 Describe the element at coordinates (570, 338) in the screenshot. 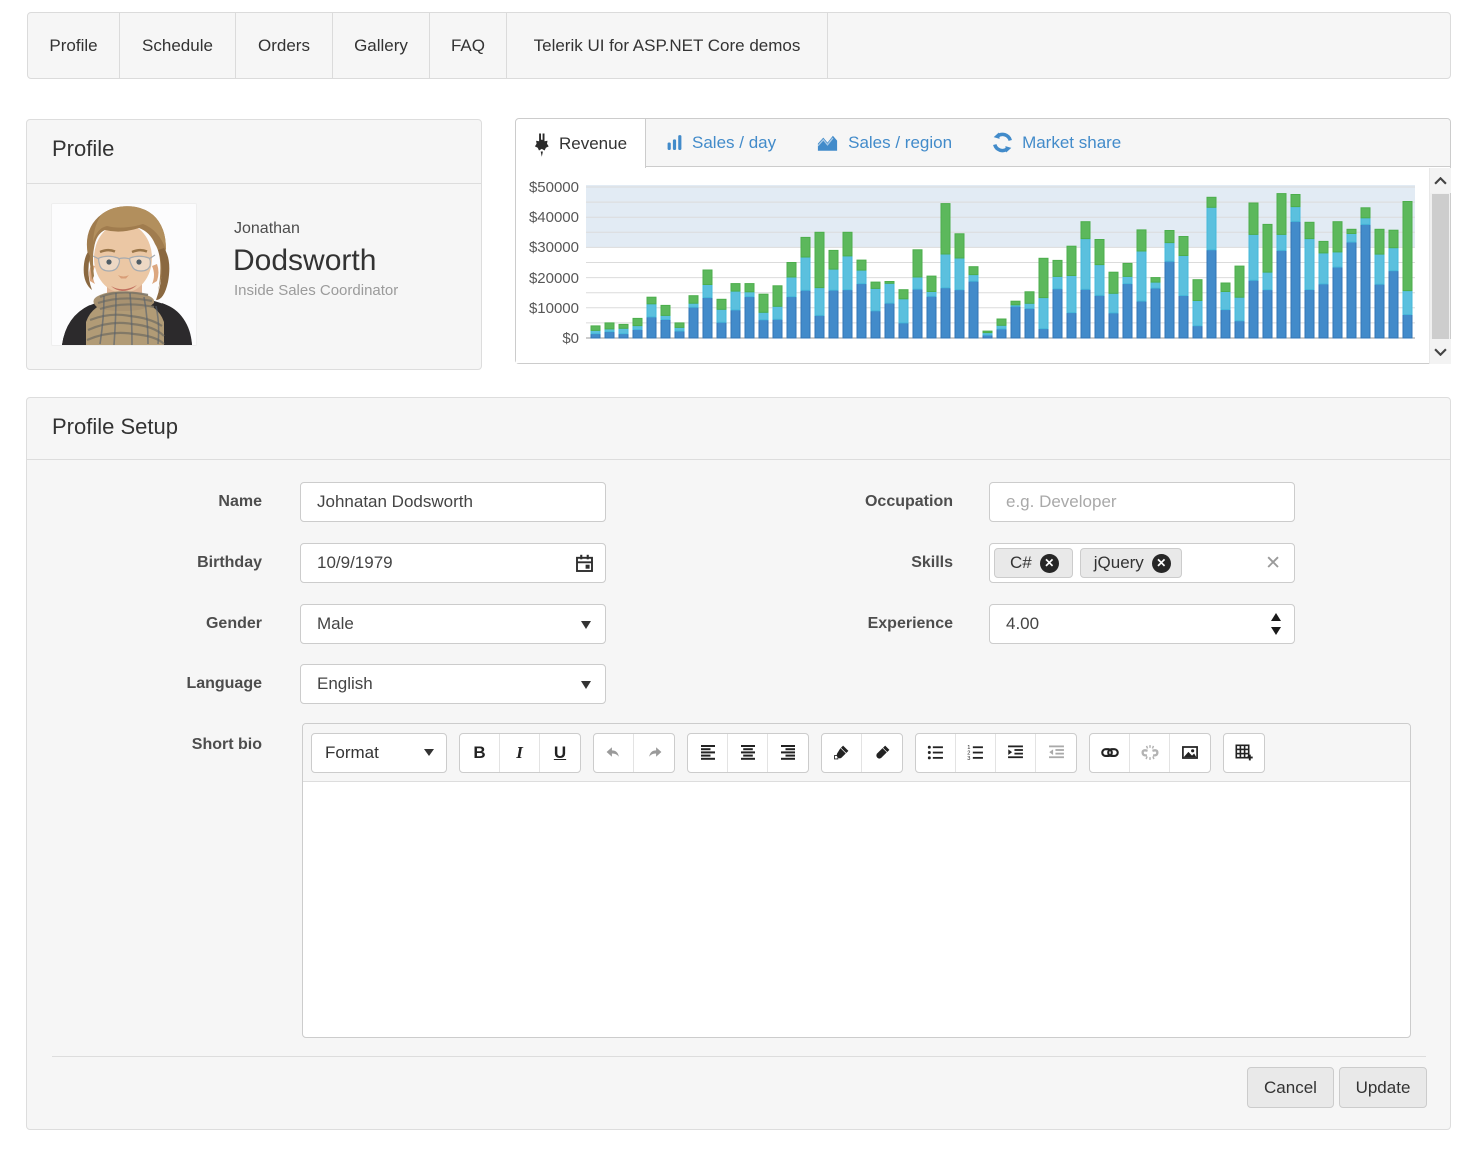

I see `svg-text: $0` at that location.